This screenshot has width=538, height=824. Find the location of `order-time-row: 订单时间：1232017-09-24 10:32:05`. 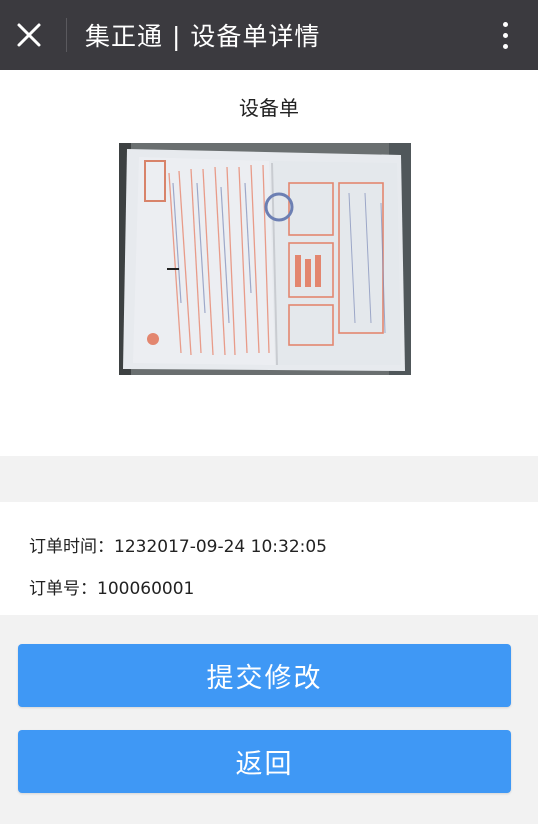

order-time-row: 订单时间：1232017-09-24 10:32:05 is located at coordinates (178, 544).